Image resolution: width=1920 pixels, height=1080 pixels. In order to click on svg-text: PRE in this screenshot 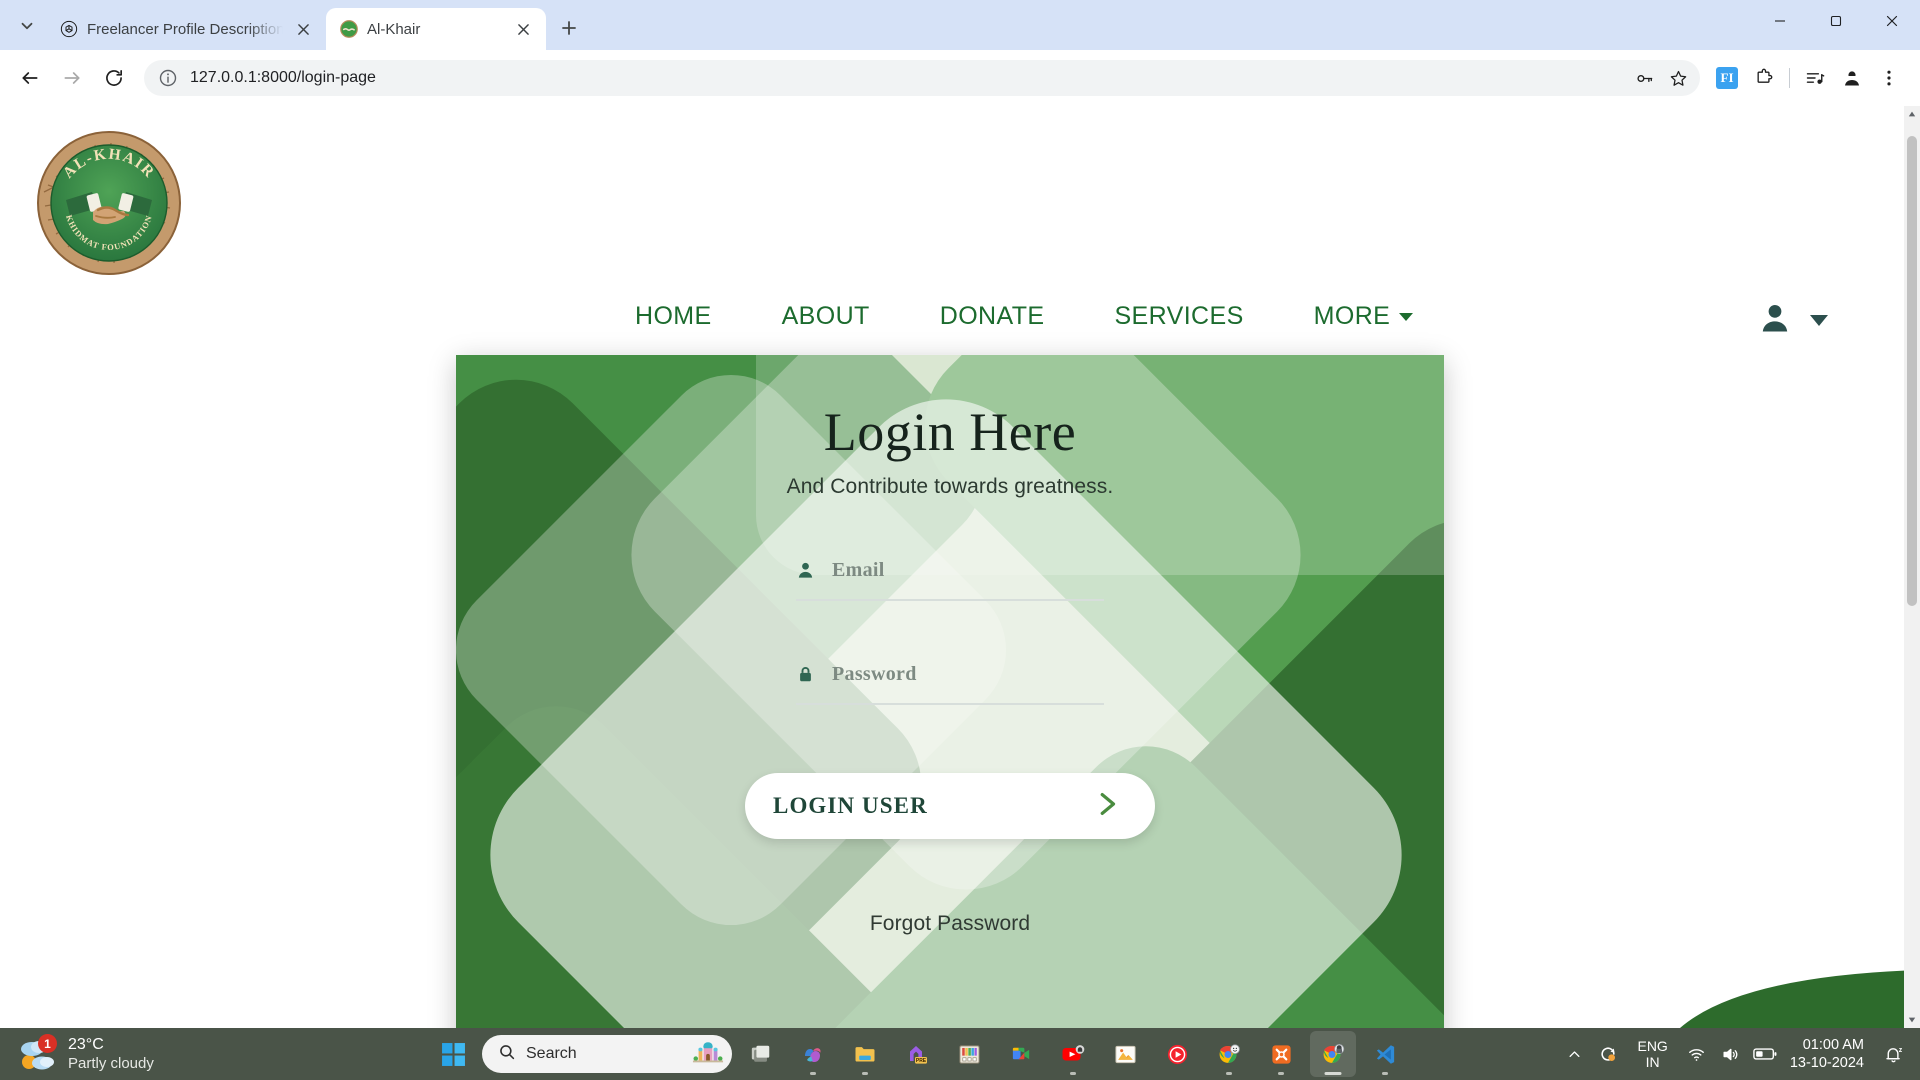, I will do `click(921, 1061)`.